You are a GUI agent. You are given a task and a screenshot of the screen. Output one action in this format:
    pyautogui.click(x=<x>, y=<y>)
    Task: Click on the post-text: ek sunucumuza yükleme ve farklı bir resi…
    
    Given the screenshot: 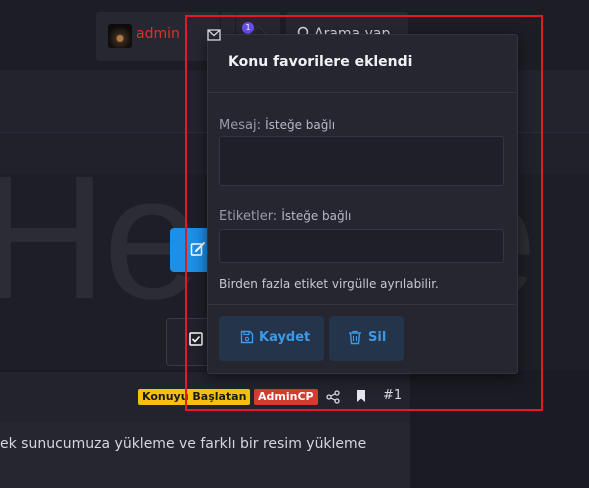 What is the action you would take?
    pyautogui.click(x=183, y=444)
    